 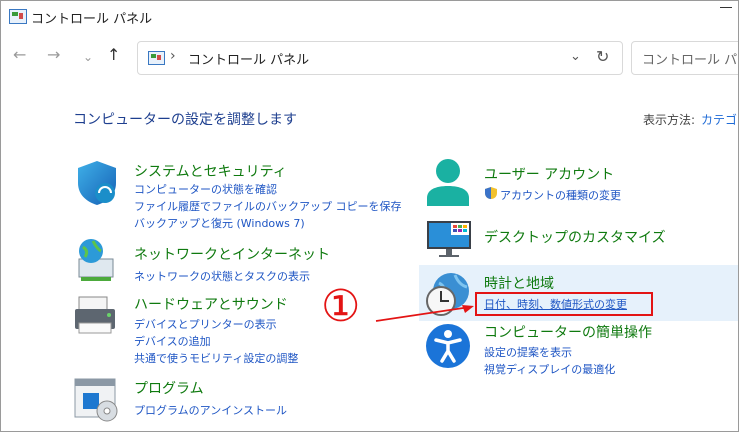 I want to click on network-globe-icon, so click(x=96, y=260).